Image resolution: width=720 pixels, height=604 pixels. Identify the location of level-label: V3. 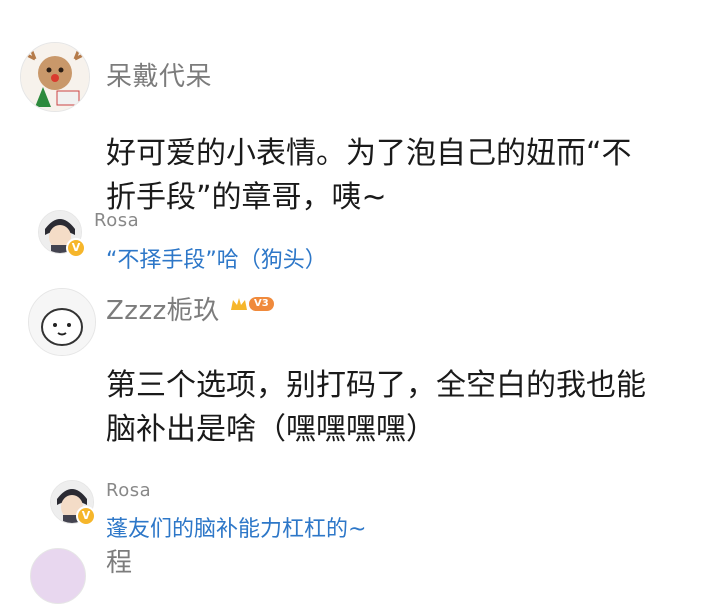
(261, 304).